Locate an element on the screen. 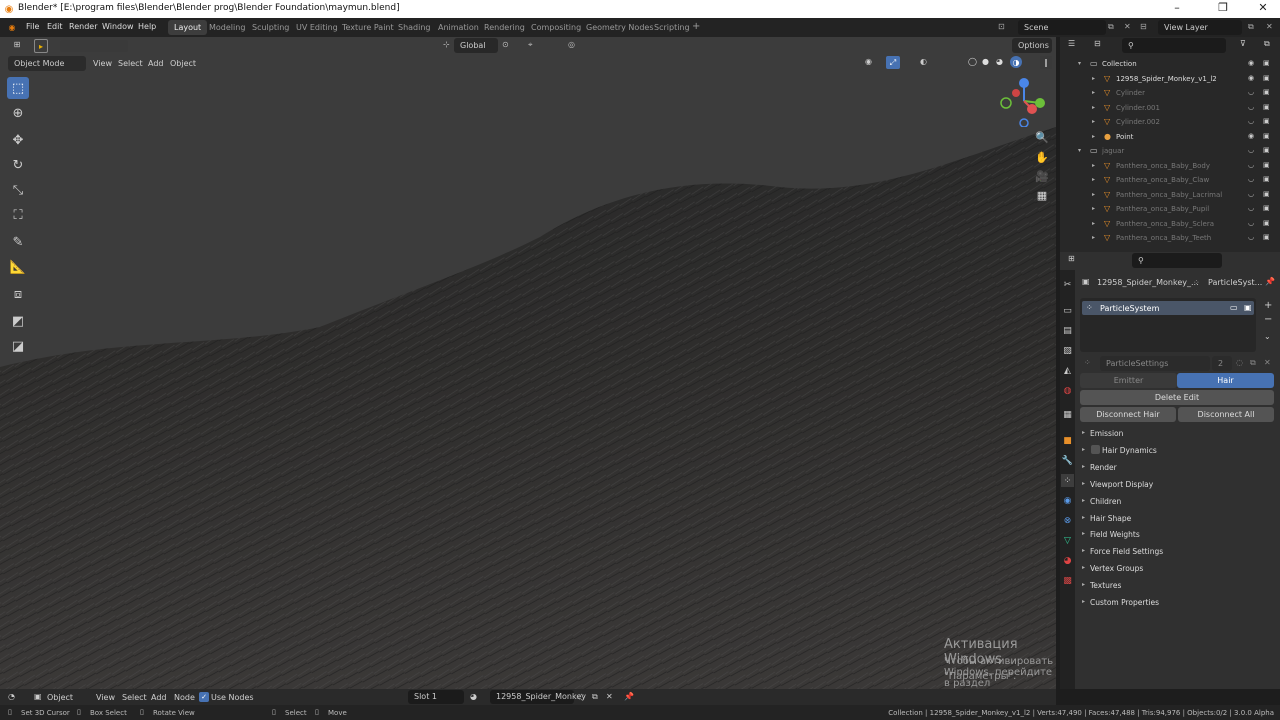 This screenshot has width=1280, height=720. emitter-type-button: Emitter is located at coordinates (1128, 380).